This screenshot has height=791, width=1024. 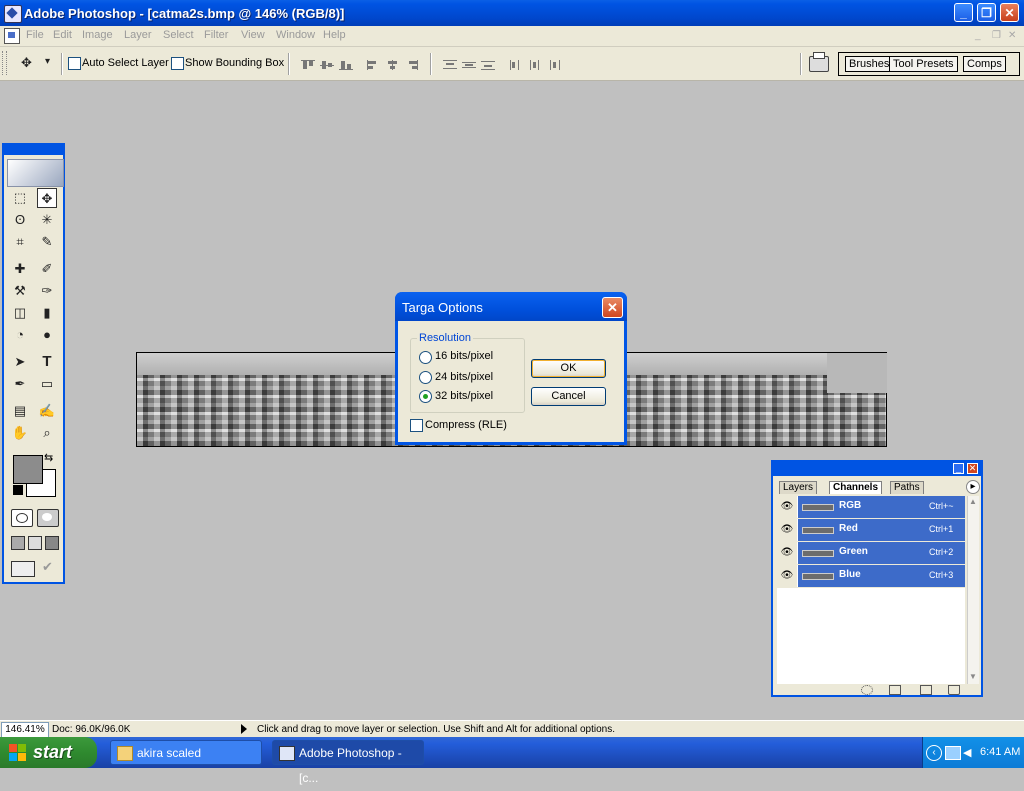 What do you see at coordinates (49, 567) in the screenshot?
I see `checkmark-icon: ✔` at bounding box center [49, 567].